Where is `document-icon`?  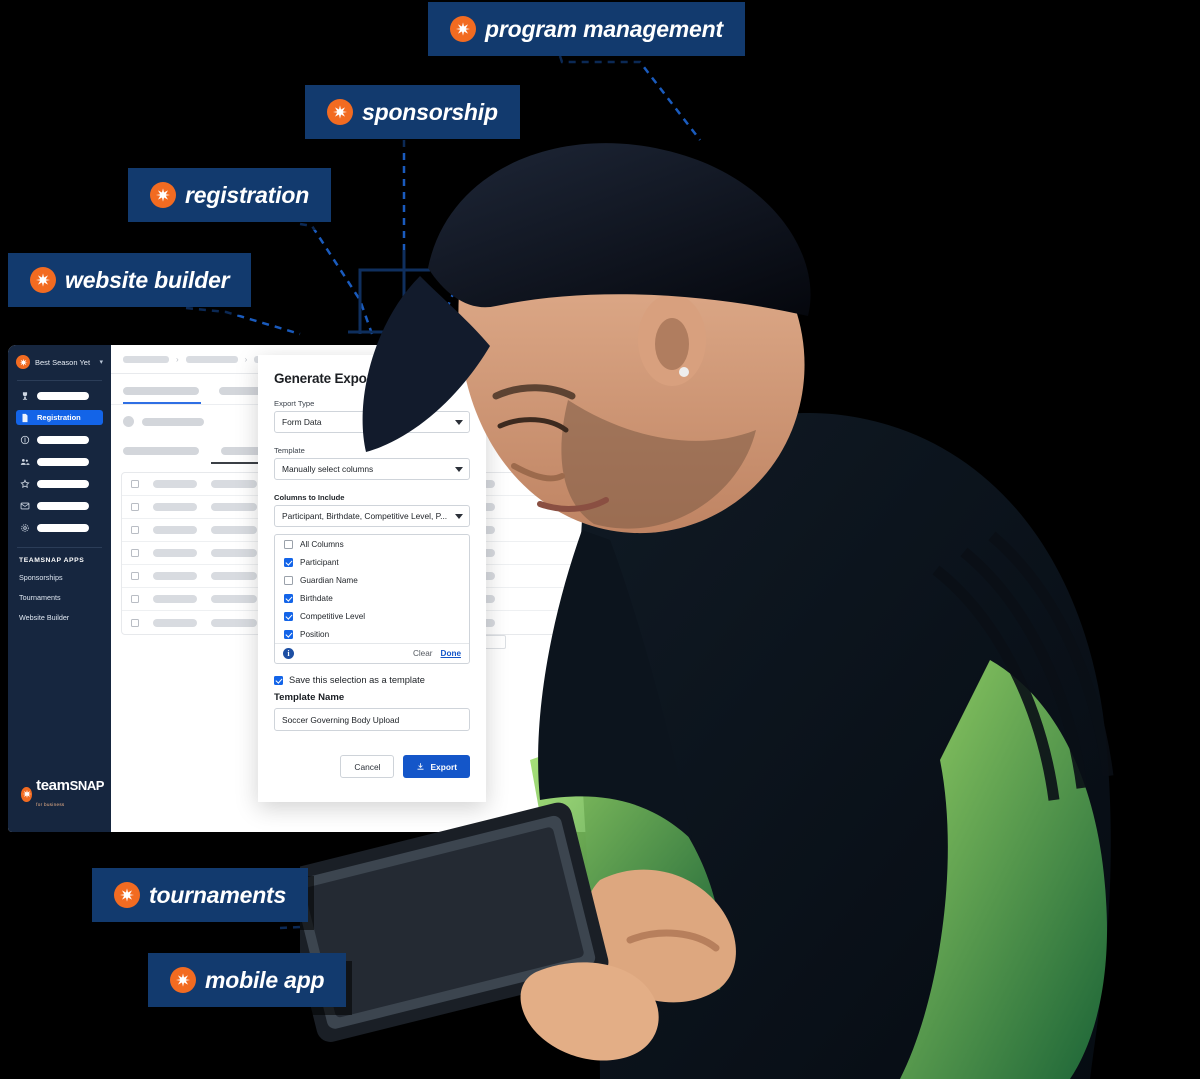
document-icon is located at coordinates (25, 418).